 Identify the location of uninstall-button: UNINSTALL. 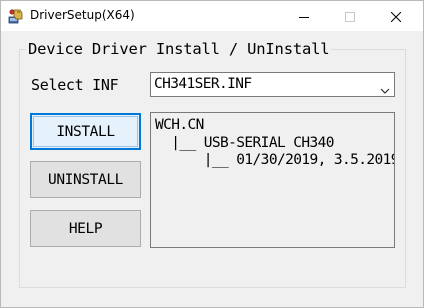
(85, 179).